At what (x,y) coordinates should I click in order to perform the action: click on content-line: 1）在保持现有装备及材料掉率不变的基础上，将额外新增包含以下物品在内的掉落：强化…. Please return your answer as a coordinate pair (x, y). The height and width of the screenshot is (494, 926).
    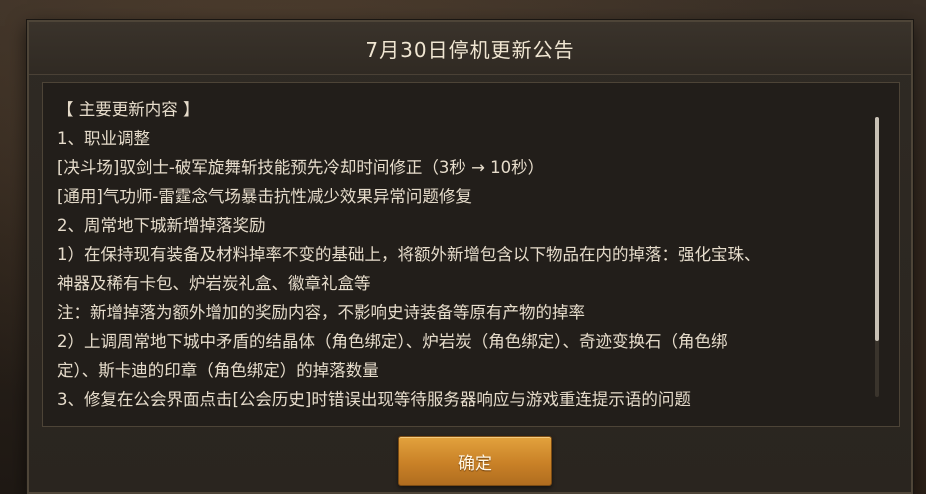
    Looking at the image, I should click on (409, 254).